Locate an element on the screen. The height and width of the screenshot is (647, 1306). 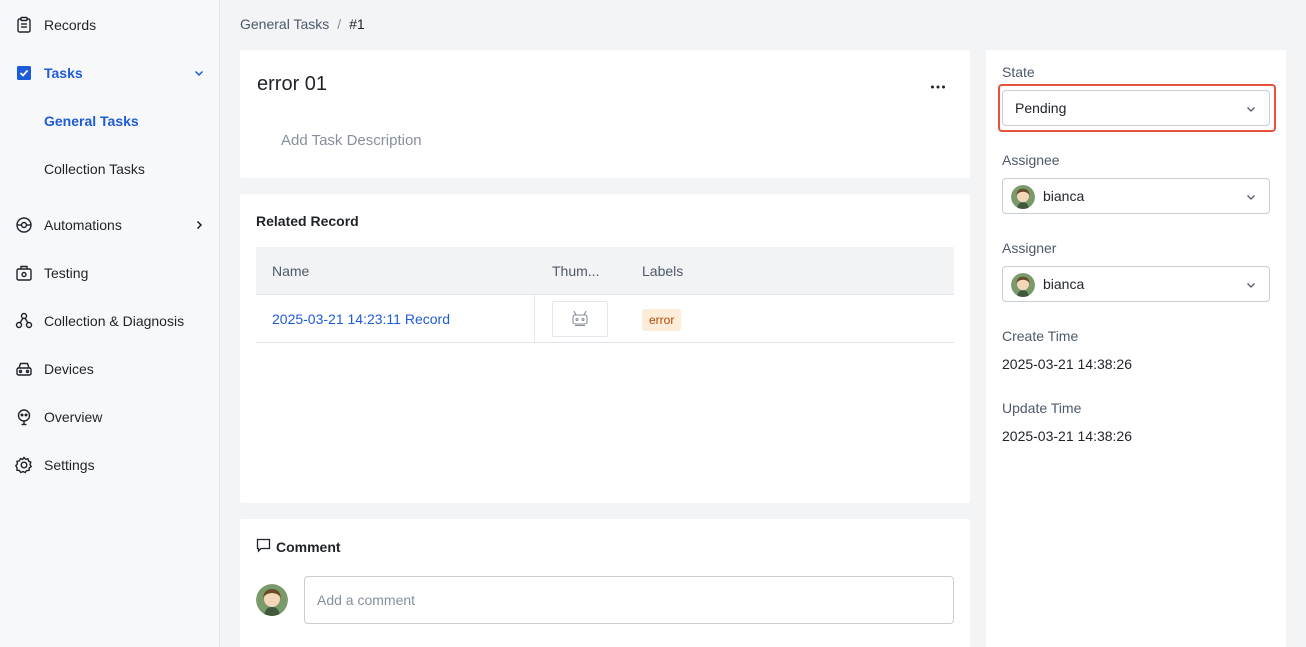
sidebar-item-label: Collection & Diagnosis is located at coordinates (114, 321).